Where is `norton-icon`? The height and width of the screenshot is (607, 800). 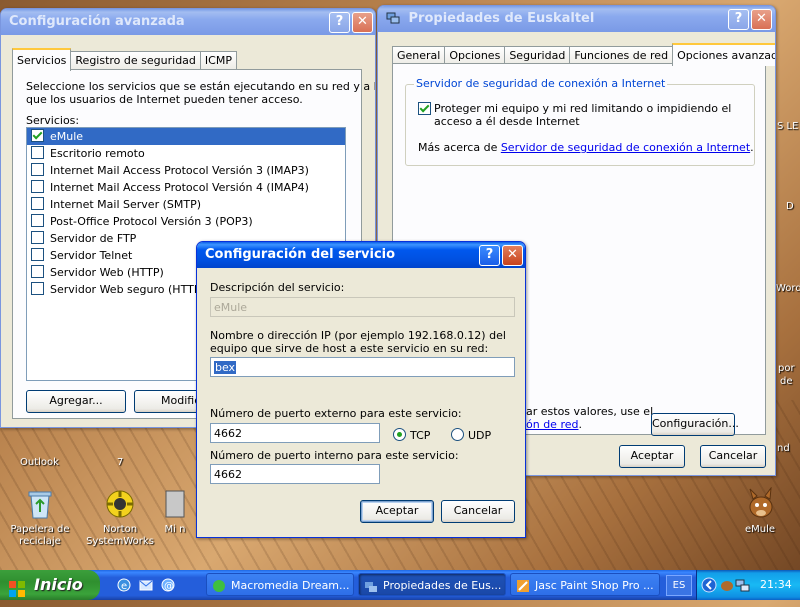 norton-icon is located at coordinates (120, 504).